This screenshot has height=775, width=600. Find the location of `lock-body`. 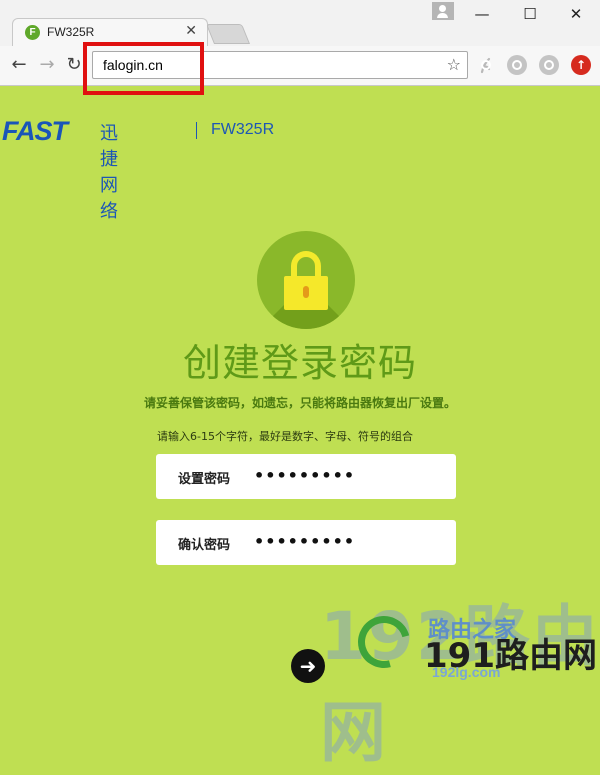

lock-body is located at coordinates (306, 293).